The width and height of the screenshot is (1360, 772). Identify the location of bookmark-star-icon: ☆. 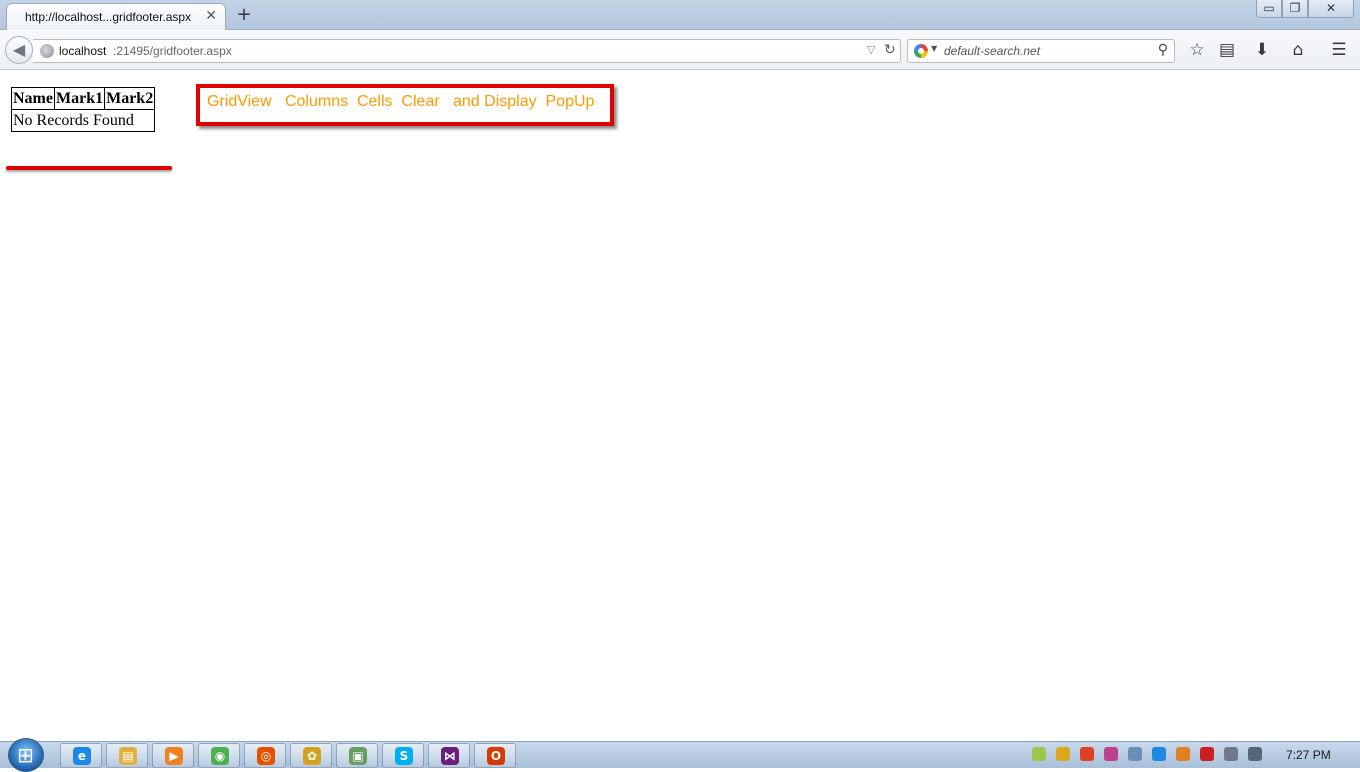
(1197, 50).